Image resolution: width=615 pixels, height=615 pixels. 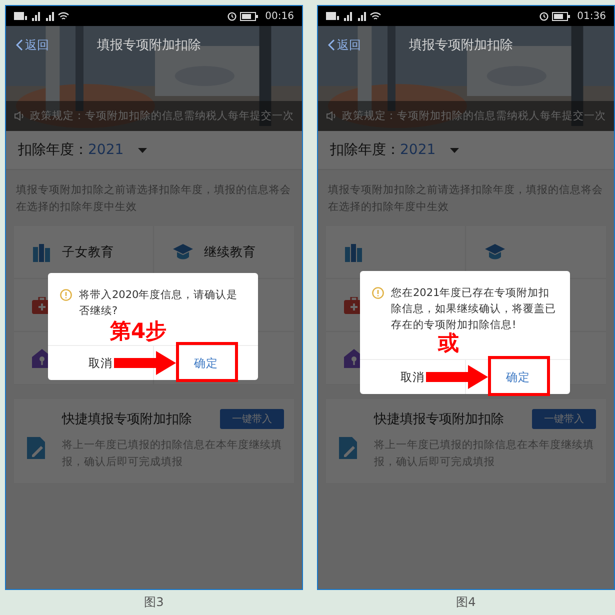 What do you see at coordinates (230, 252) in the screenshot?
I see `category-label: 继续教育` at bounding box center [230, 252].